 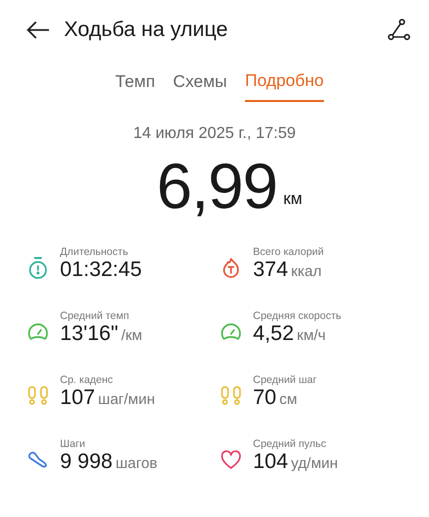 What do you see at coordinates (297, 316) in the screenshot?
I see `stat-label: Средняя скорость` at bounding box center [297, 316].